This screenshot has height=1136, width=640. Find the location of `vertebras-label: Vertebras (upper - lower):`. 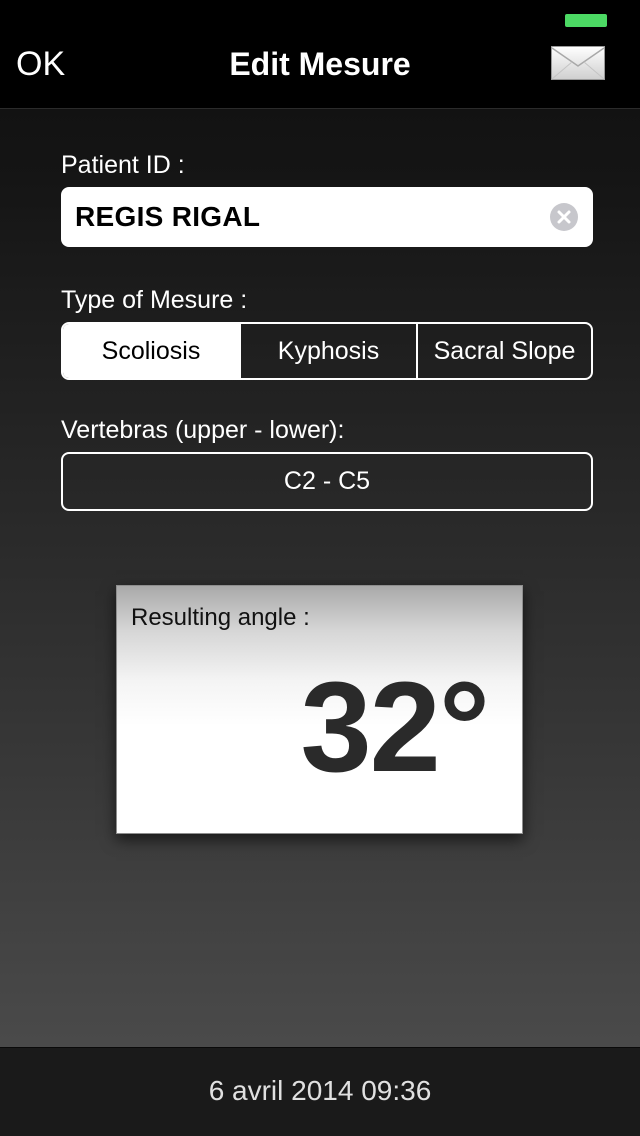

vertebras-label: Vertebras (upper - lower): is located at coordinates (203, 430).